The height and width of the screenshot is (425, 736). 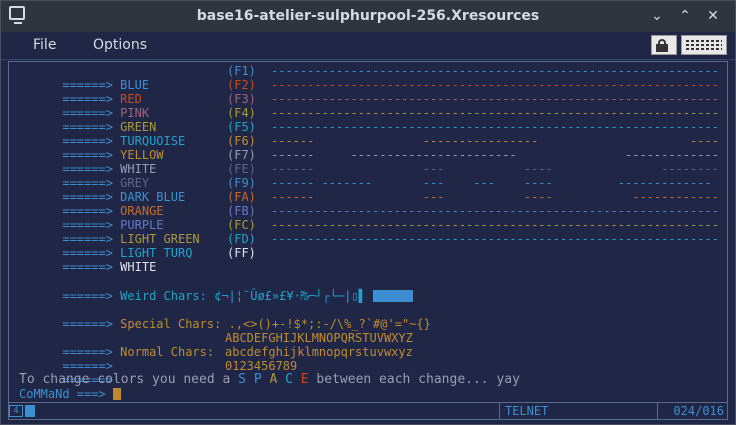 What do you see at coordinates (319, 352) in the screenshot?
I see `lowercase-chars: abcdefghijklmnopqrstuvwxyz` at bounding box center [319, 352].